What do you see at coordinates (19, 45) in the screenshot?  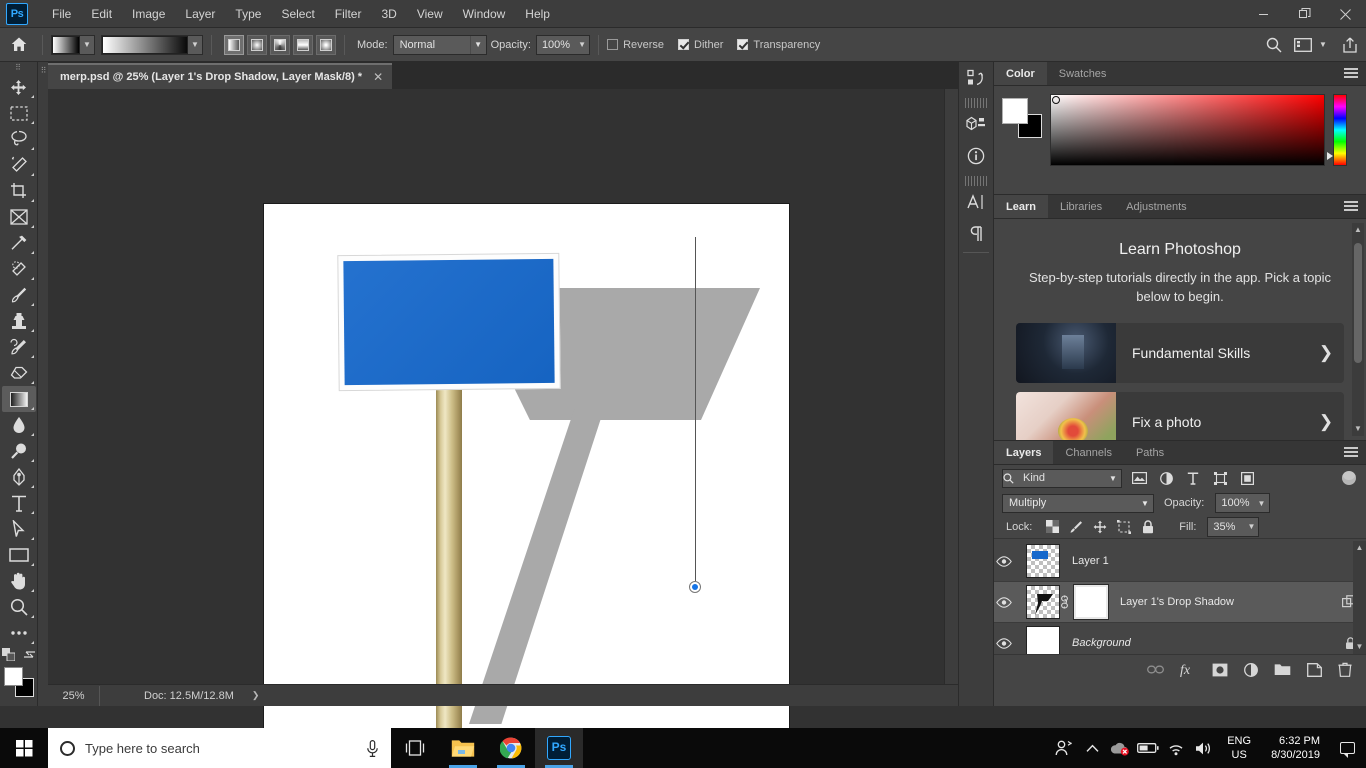 I see `home-icon` at bounding box center [19, 45].